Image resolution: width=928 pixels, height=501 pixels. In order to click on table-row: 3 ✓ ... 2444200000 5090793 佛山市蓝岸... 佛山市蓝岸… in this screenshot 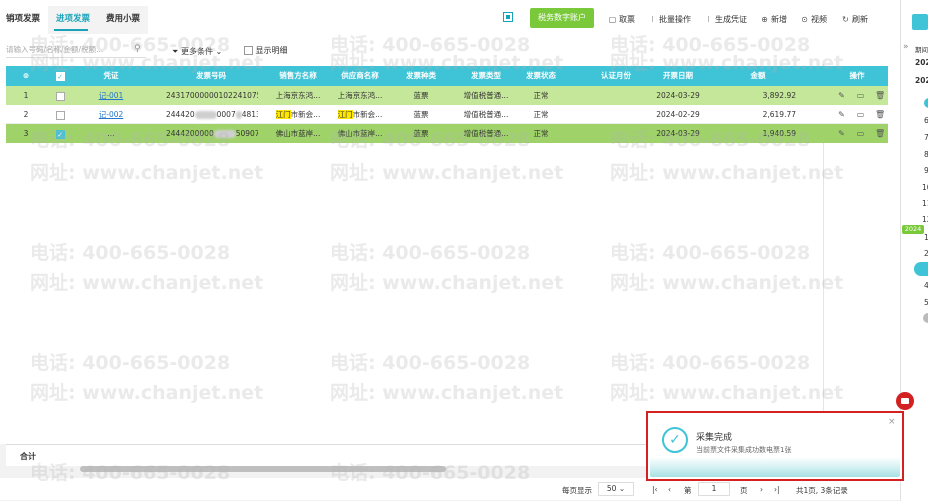, I will do `click(447, 133)`.